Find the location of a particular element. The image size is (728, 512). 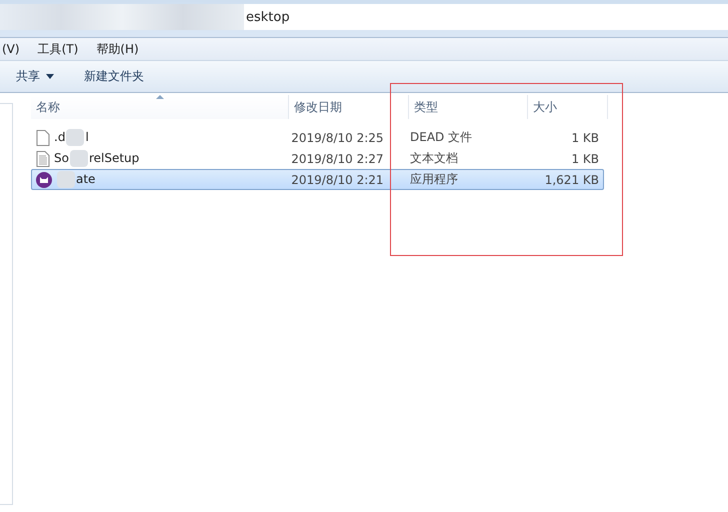

file-row: .d l 2019/8/10 2:25 DEAD 文件 1 KB is located at coordinates (317, 137).